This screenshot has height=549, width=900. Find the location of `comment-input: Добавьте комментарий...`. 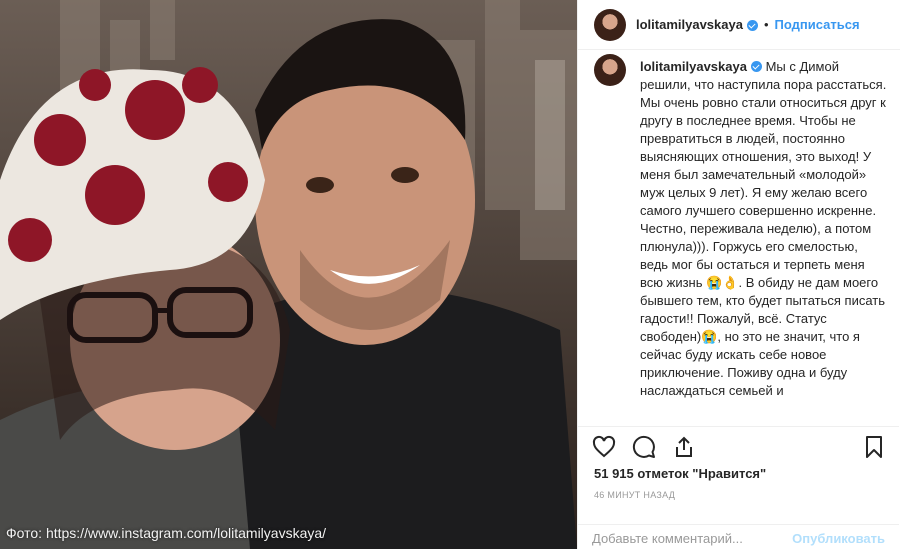

comment-input: Добавьте комментарий... is located at coordinates (667, 538).